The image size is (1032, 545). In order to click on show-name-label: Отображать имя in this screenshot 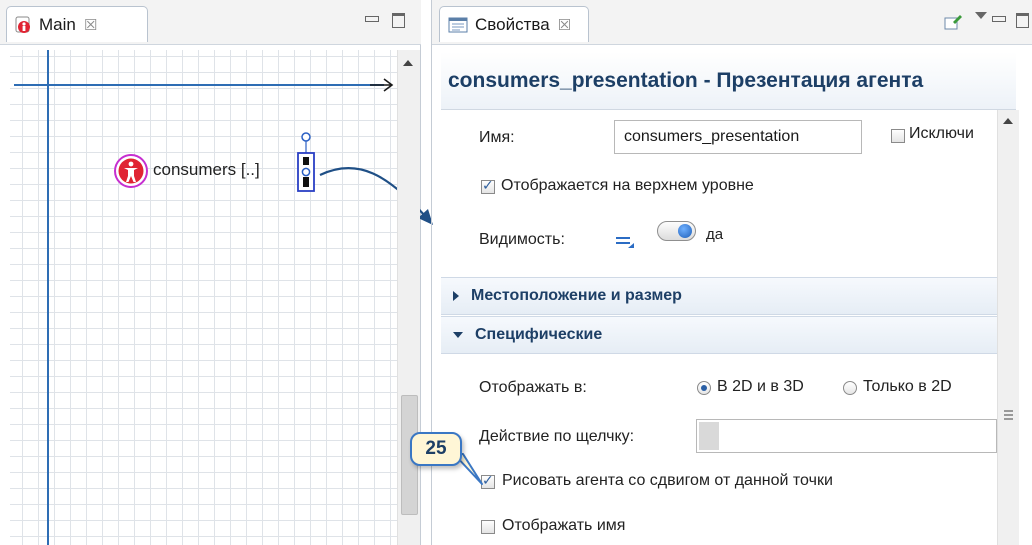, I will do `click(564, 525)`.